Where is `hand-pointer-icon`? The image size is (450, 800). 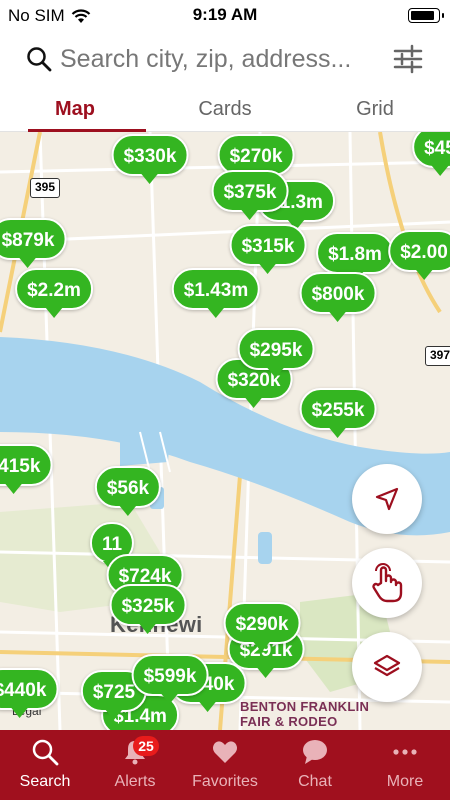 hand-pointer-icon is located at coordinates (387, 583).